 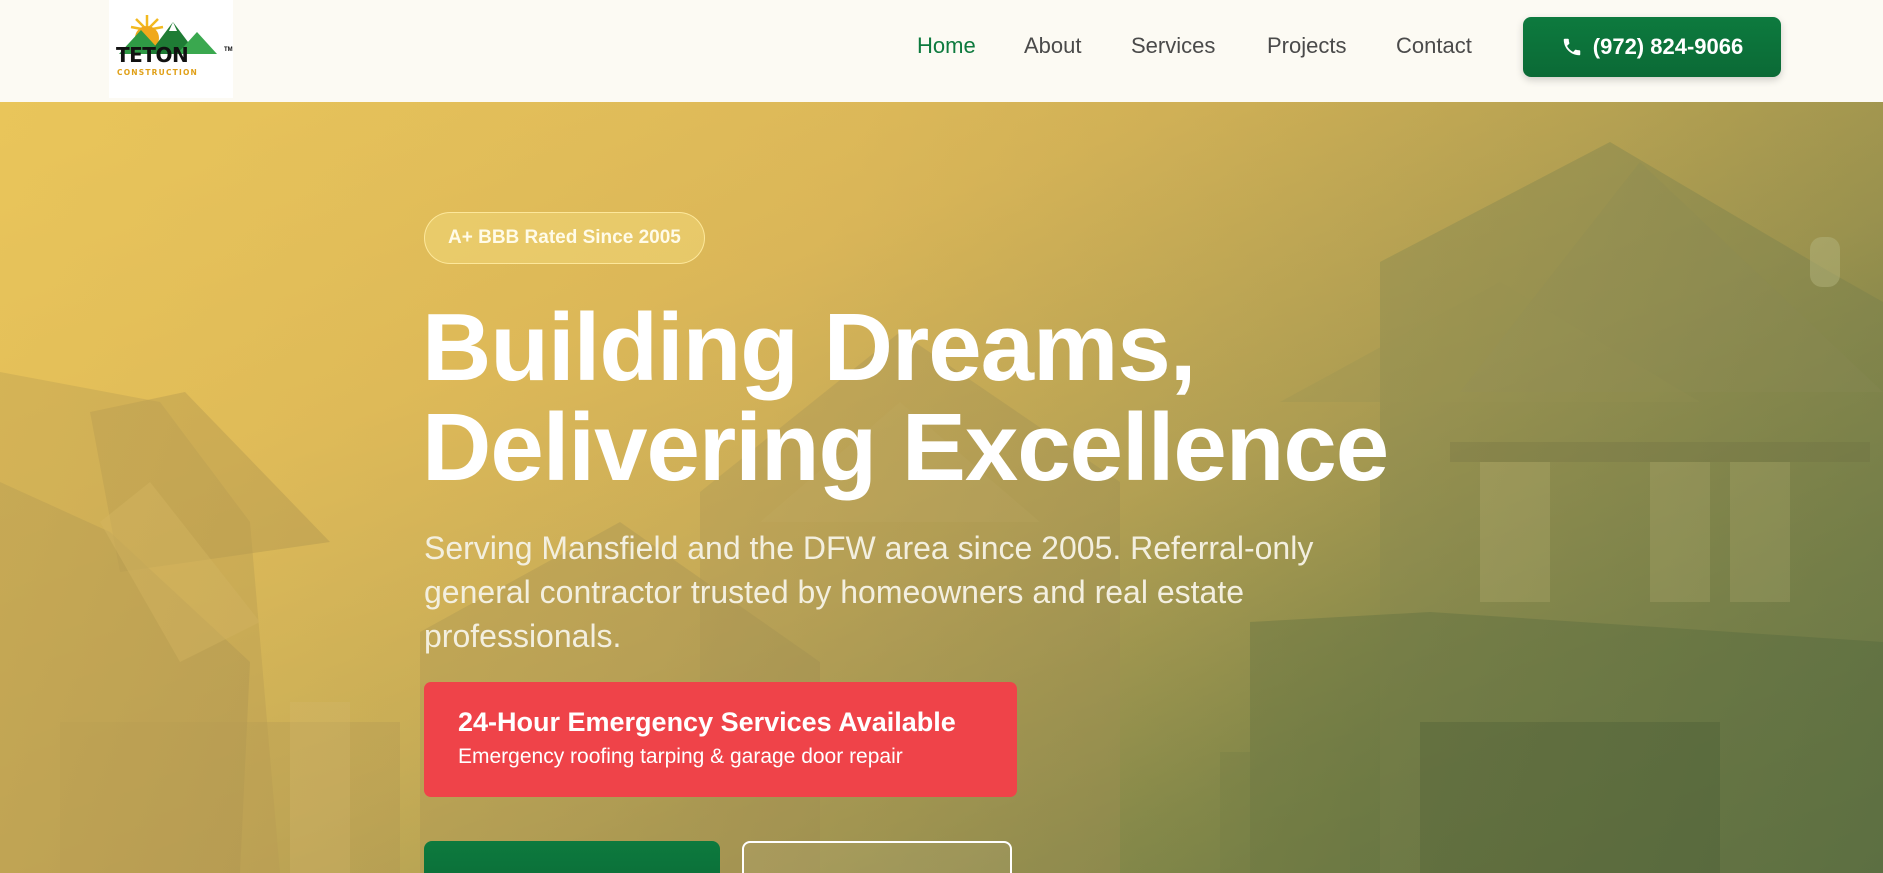 I want to click on logo-trademark: TM, so click(x=228, y=50).